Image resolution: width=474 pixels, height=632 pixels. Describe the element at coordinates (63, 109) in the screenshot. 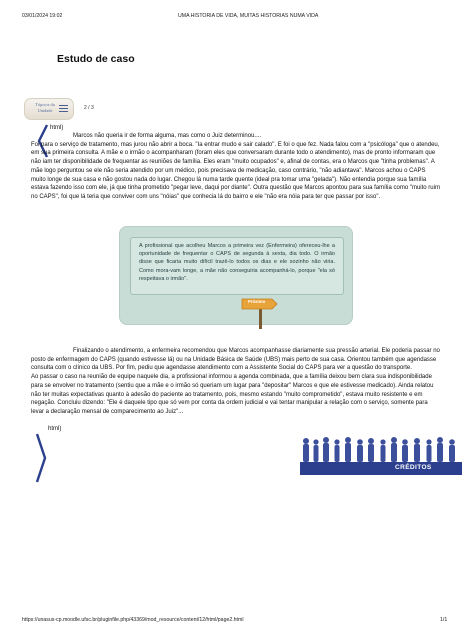

I see `menu-icon` at that location.